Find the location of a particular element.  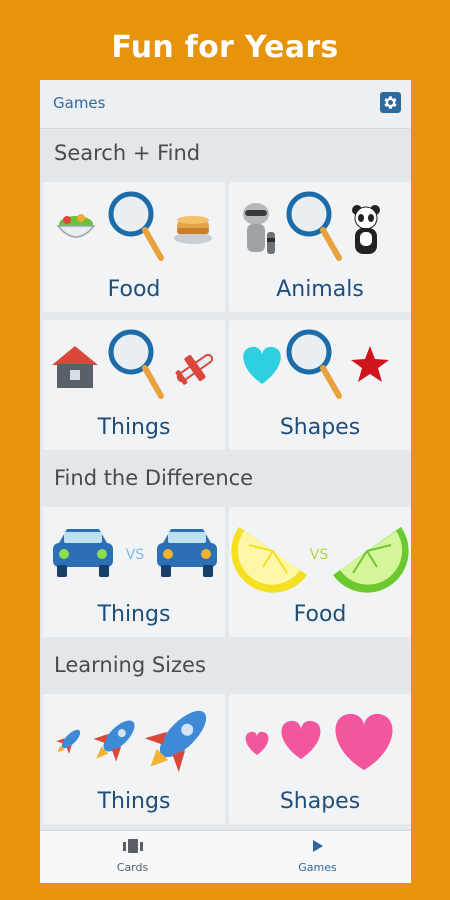

hearts-sizes-icon is located at coordinates (319, 741).